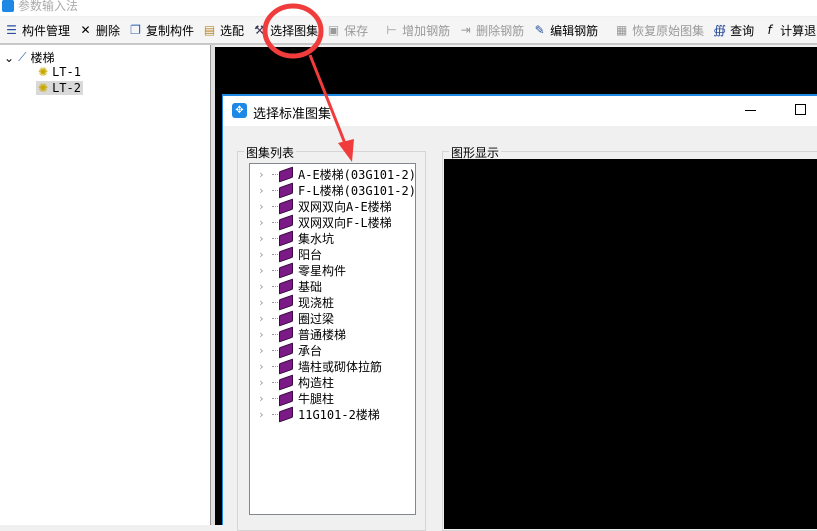  Describe the element at coordinates (328, 100) in the screenshot. I see `annotation-arrow` at that location.